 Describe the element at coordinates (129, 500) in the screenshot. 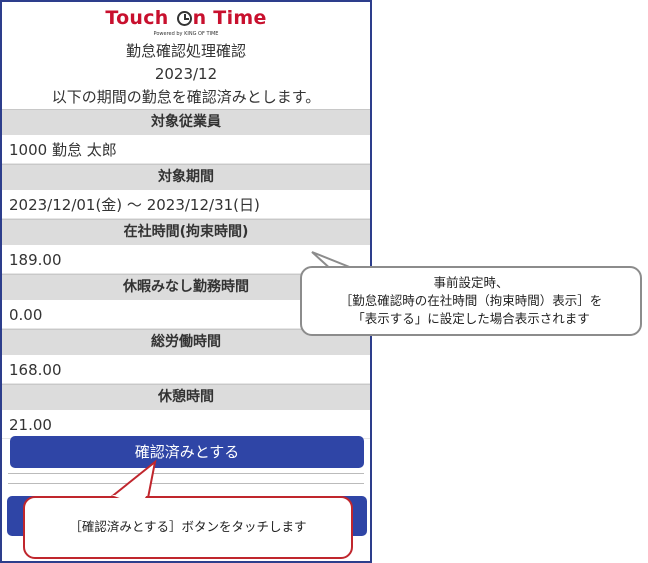

I see `red-pointer-mask` at that location.